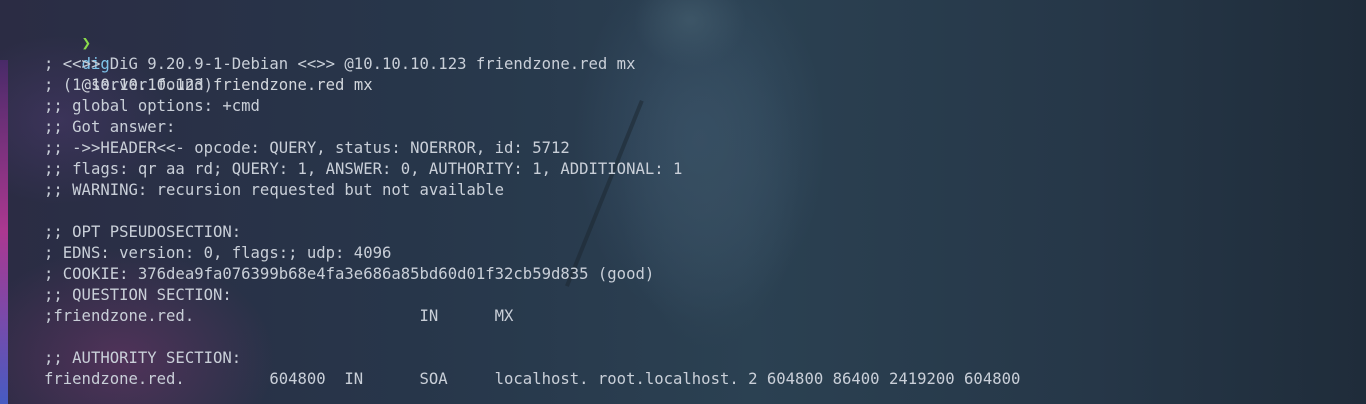 The height and width of the screenshot is (404, 1366). Describe the element at coordinates (143, 232) in the screenshot. I see `output-line: ;; OPT PSEUDOSECTION:` at that location.